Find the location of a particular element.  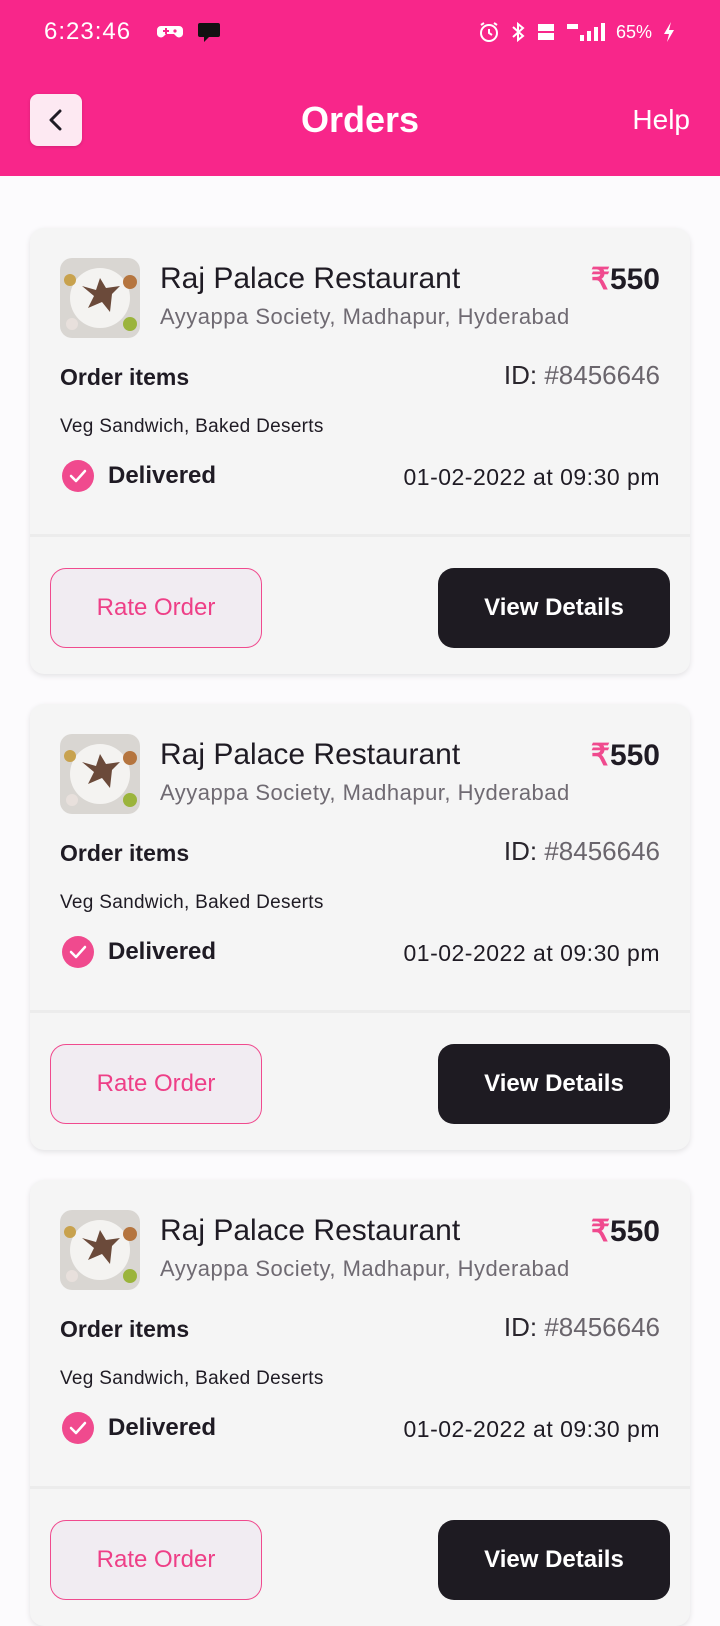

volte-icon is located at coordinates (545, 32).